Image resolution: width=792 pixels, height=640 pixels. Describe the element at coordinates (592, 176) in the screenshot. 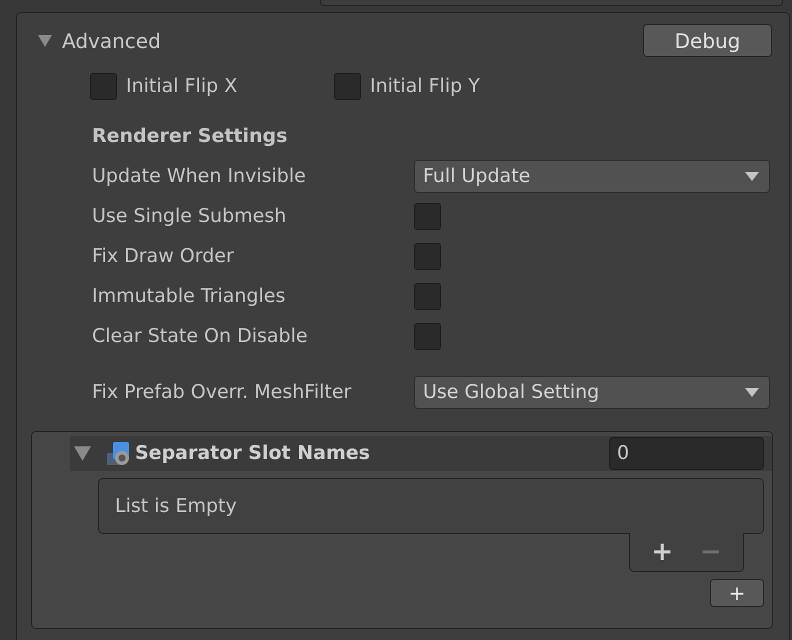

I see `dropdown: Full Update` at that location.